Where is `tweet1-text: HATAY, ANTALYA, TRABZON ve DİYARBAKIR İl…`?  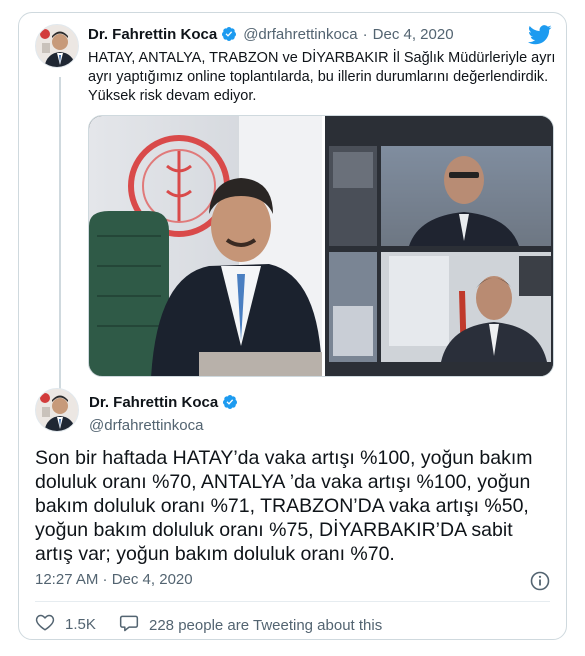
tweet1-text: HATAY, ANTALYA, TRABZON ve DİYARBAKIR İl… is located at coordinates (322, 77).